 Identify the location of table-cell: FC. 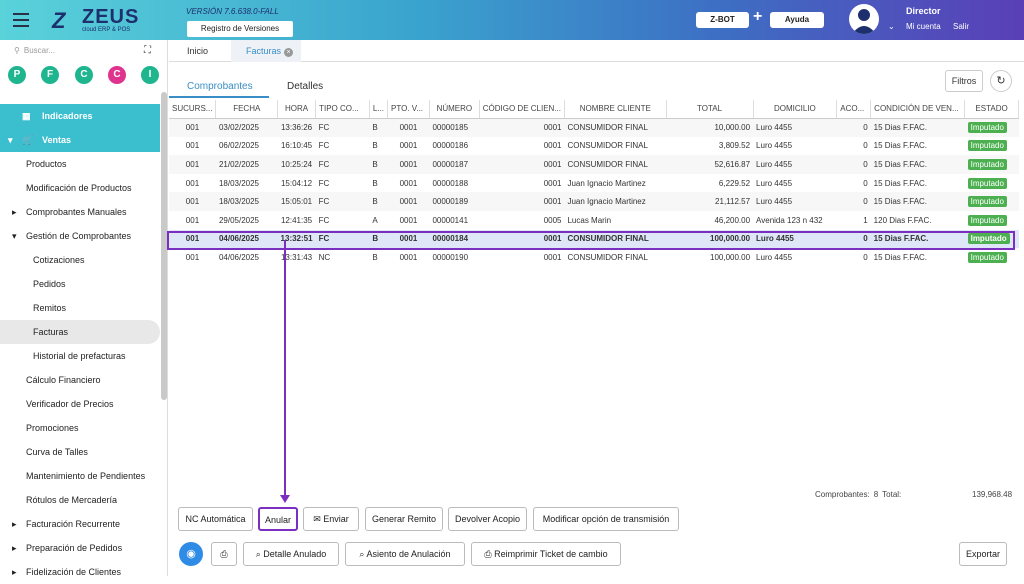
(342, 164).